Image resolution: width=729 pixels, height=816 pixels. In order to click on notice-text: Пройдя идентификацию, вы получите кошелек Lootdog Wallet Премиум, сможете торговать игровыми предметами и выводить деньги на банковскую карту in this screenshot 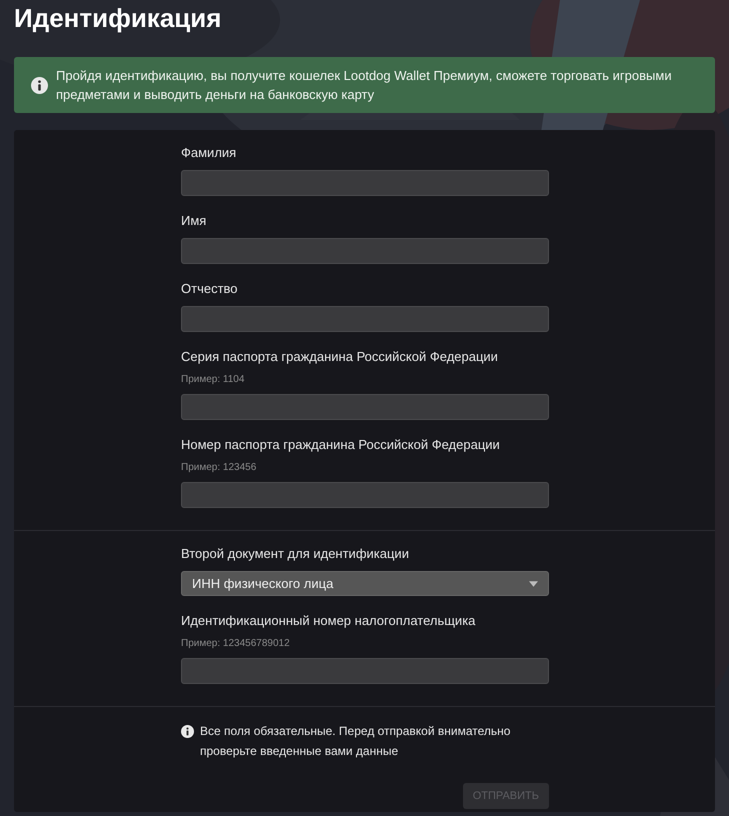, I will do `click(364, 85)`.